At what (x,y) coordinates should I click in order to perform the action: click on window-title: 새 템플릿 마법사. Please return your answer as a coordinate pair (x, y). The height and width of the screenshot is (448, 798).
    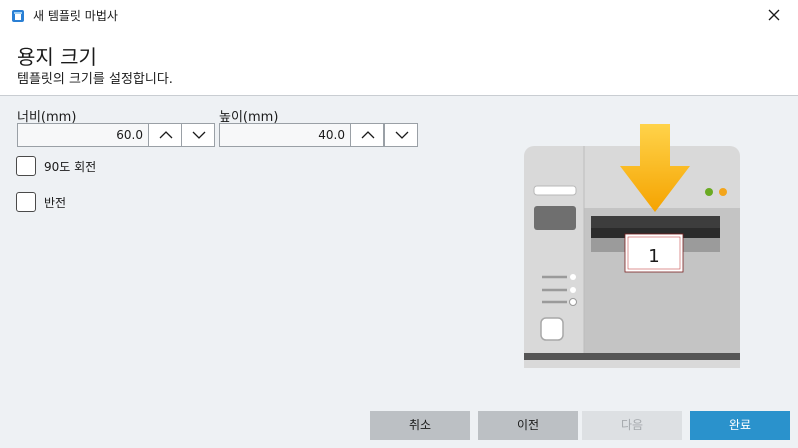
    Looking at the image, I should click on (75, 16).